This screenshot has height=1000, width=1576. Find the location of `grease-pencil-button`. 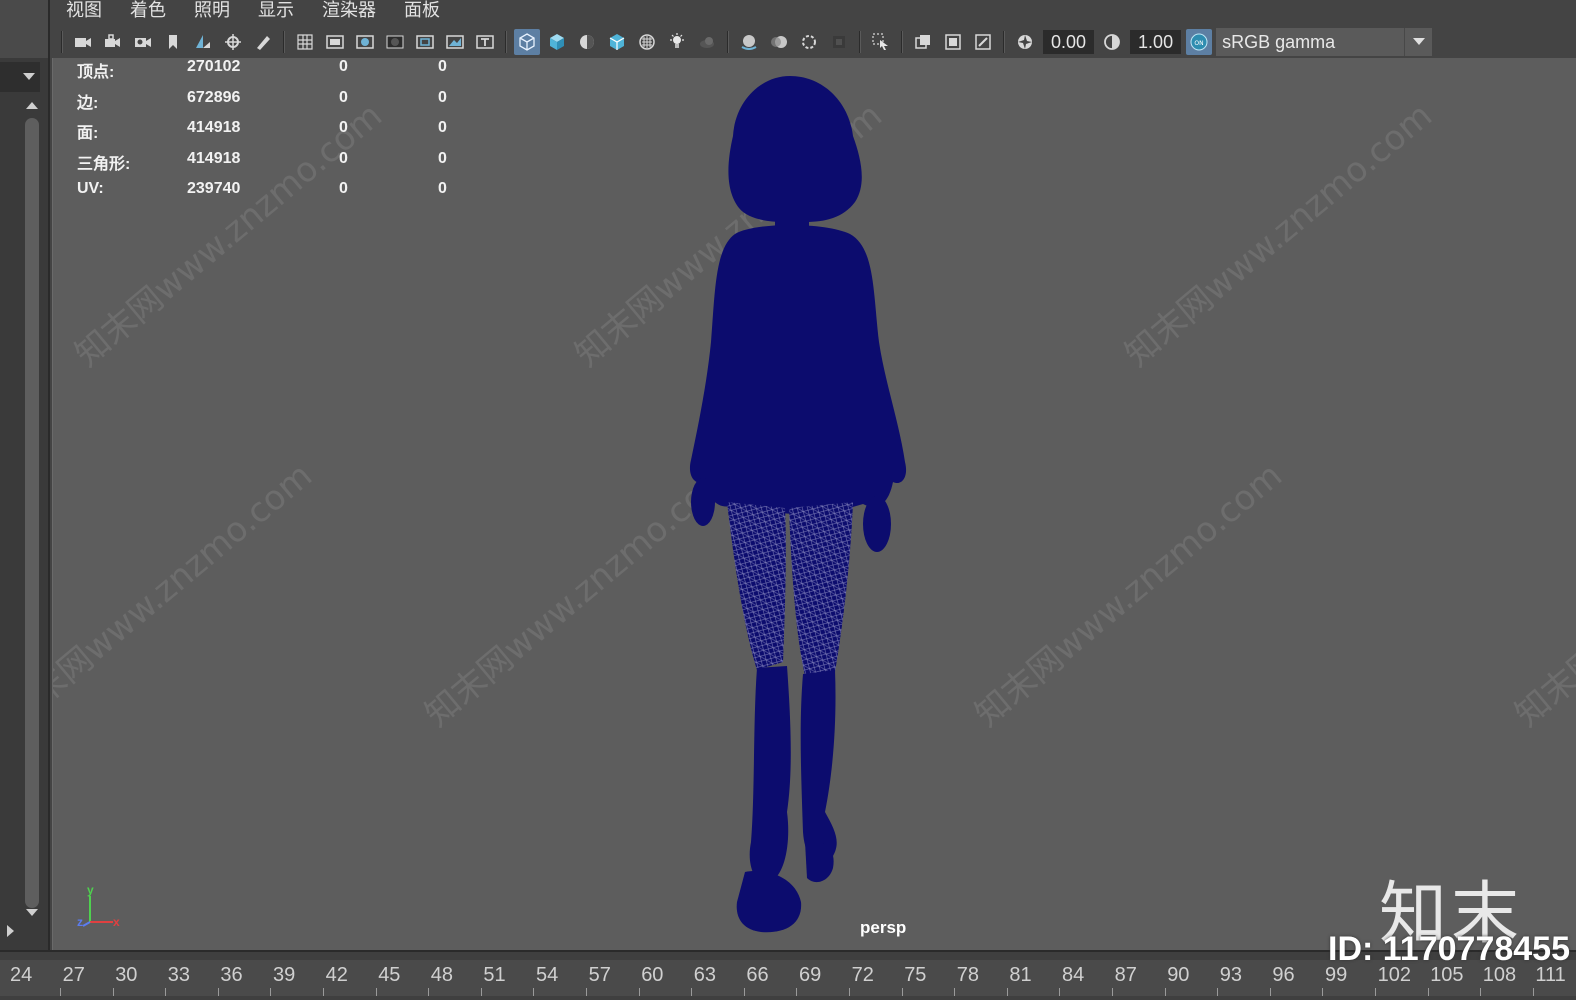

grease-pencil-button is located at coordinates (263, 42).